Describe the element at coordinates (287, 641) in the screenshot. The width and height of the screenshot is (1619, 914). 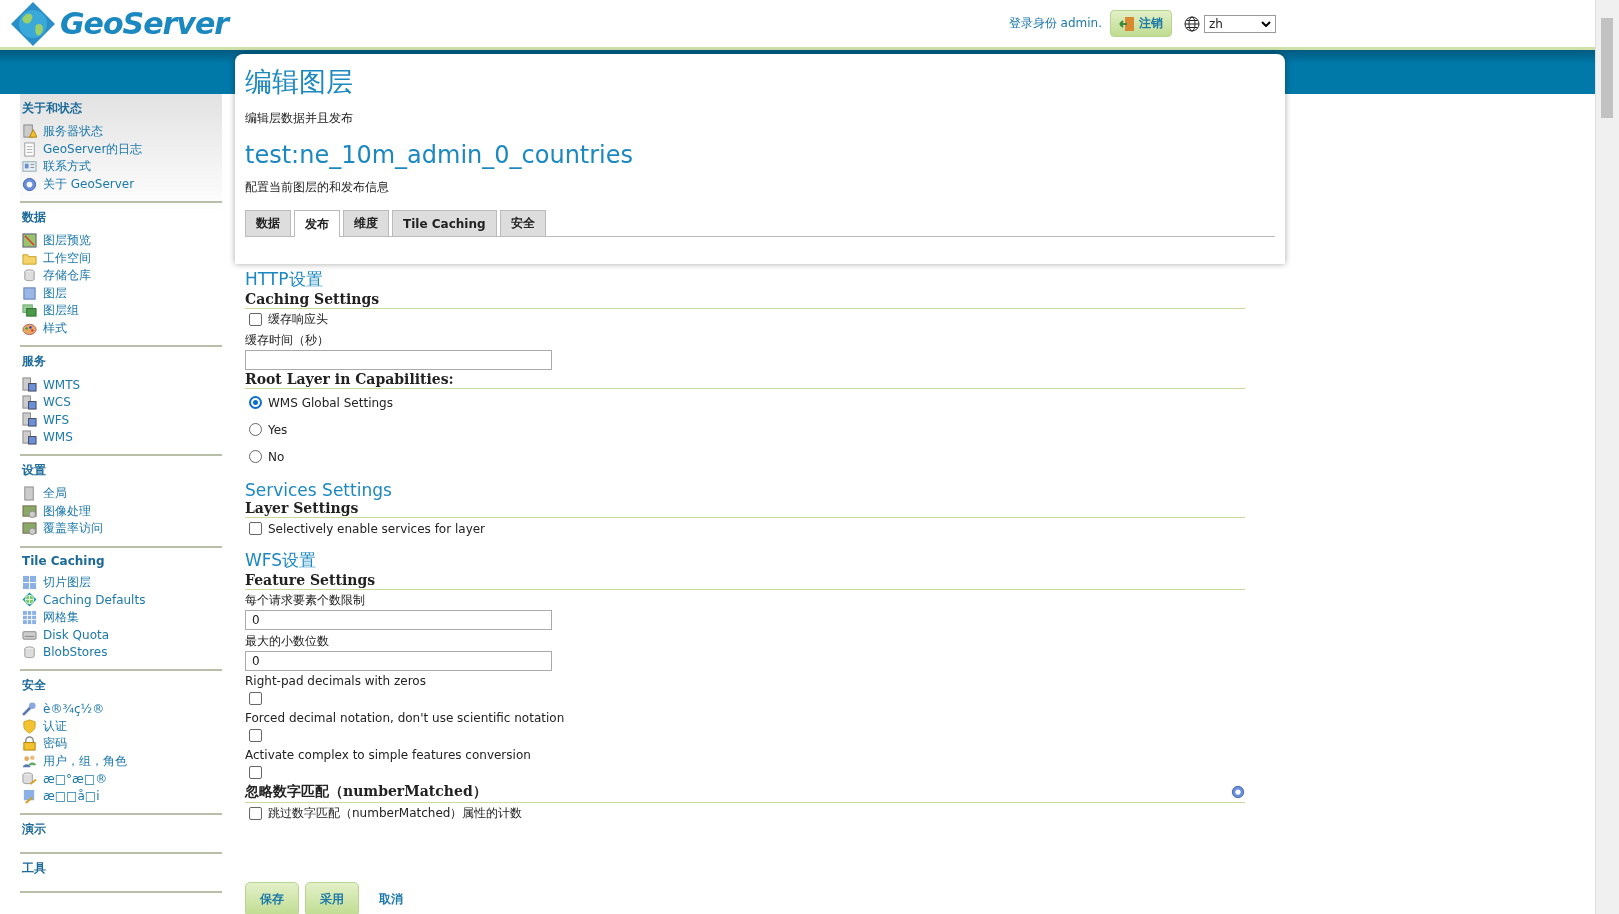
I see `field-label: 最大的小数位数` at that location.